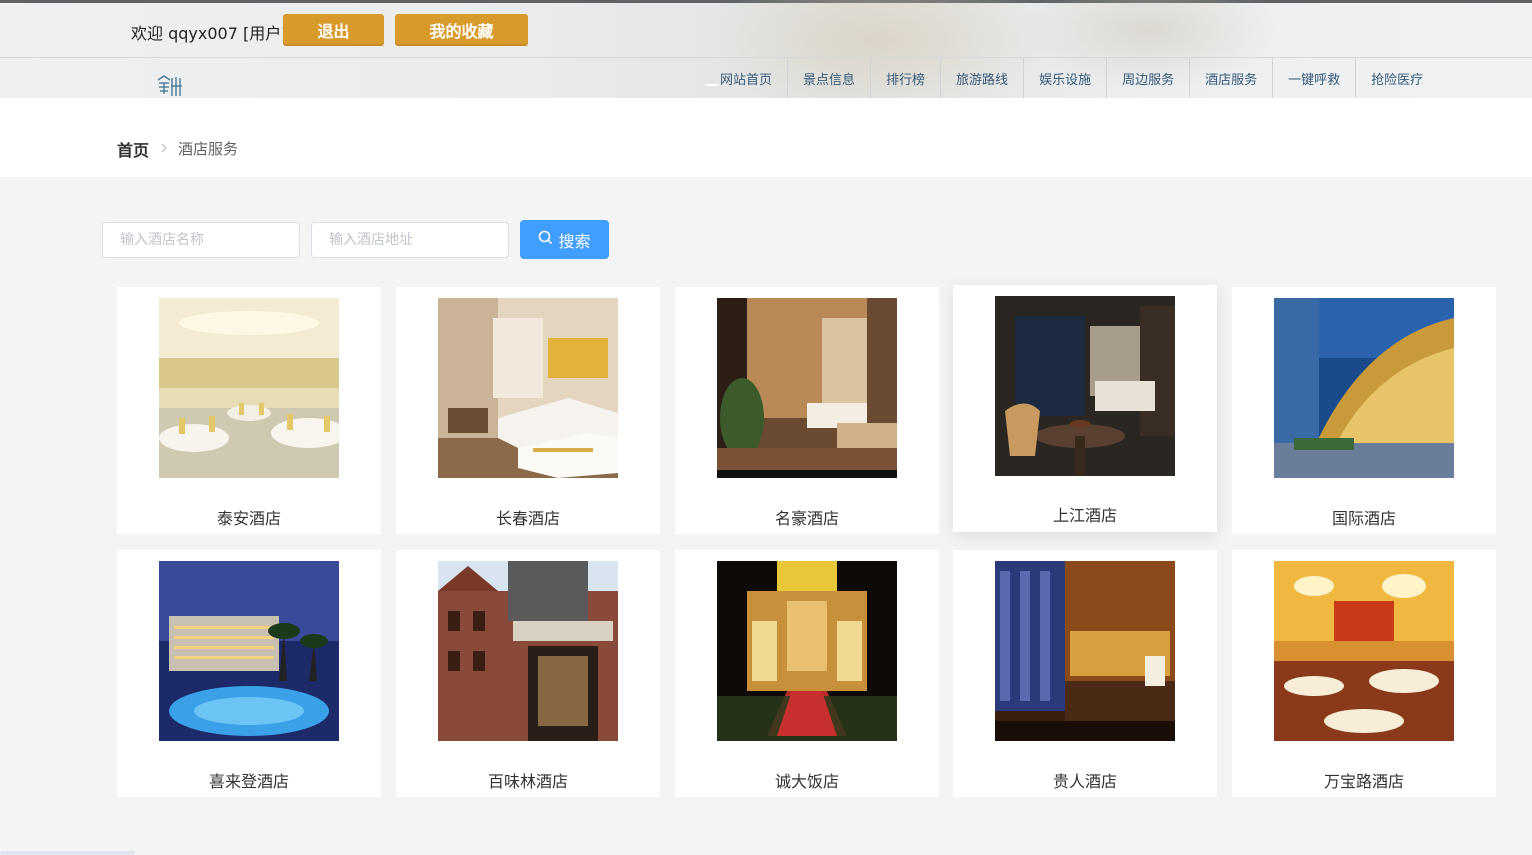  I want to click on search-icon, so click(545, 239).